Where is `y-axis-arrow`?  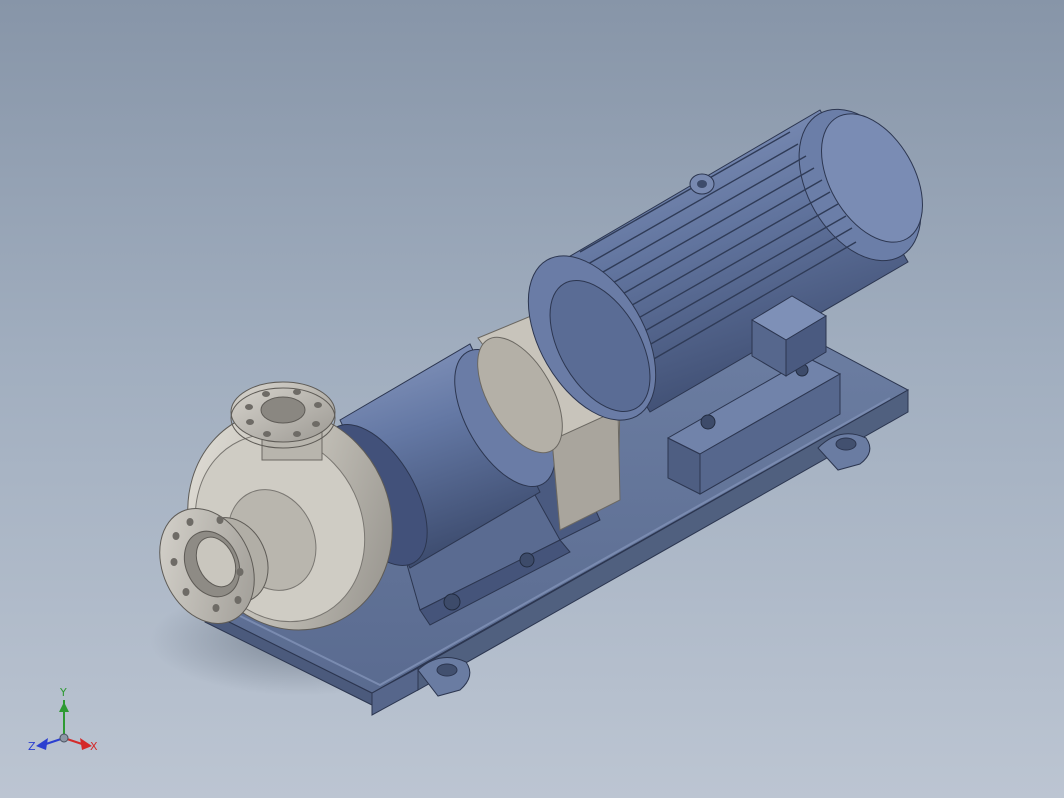 y-axis-arrow is located at coordinates (64, 707).